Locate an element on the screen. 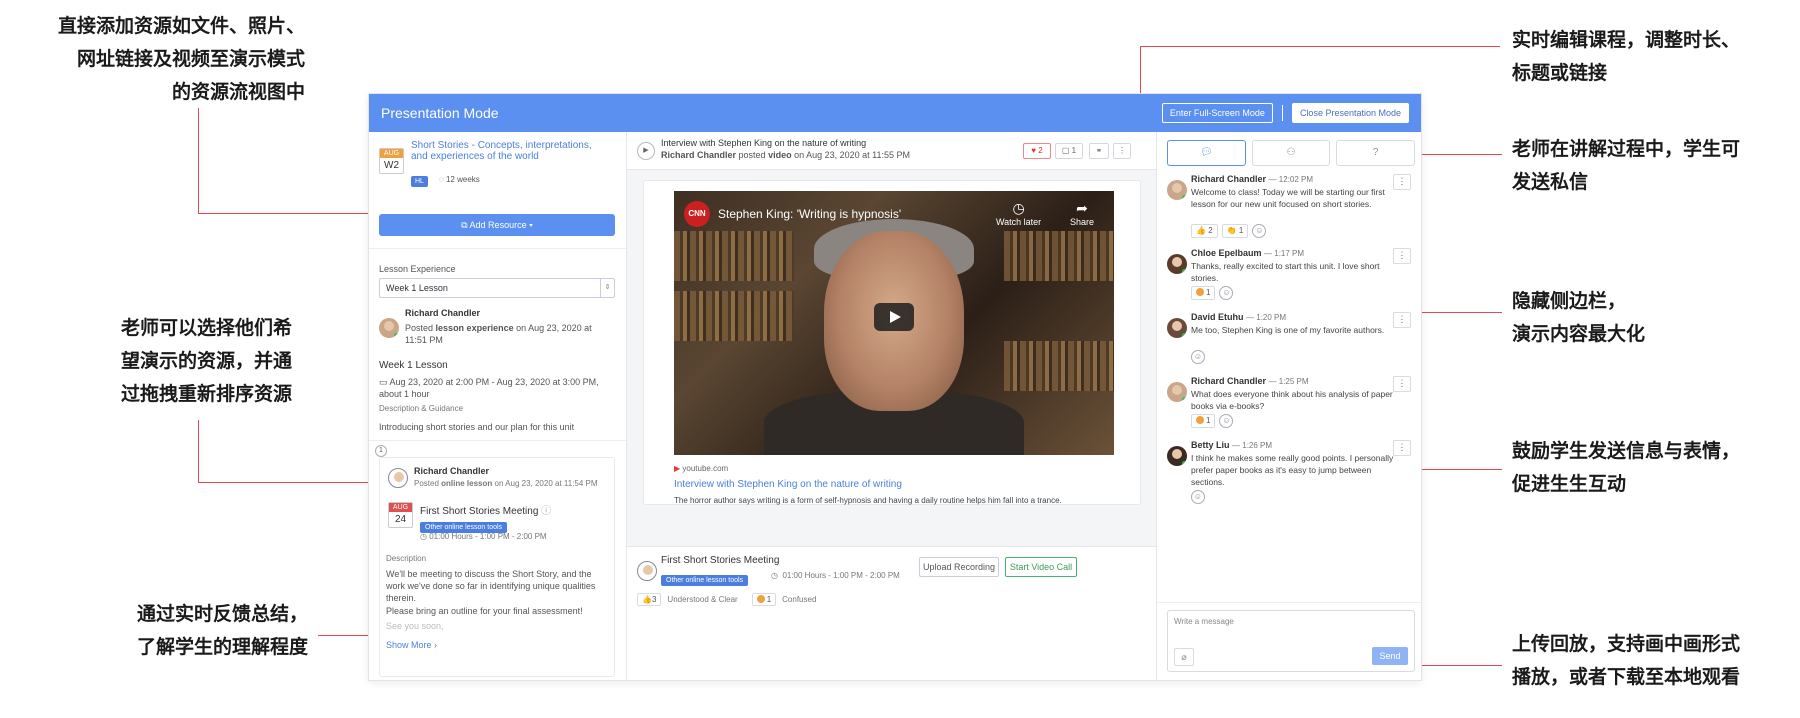 This screenshot has height=718, width=1800. like-button: ♥ 2 is located at coordinates (1037, 151).